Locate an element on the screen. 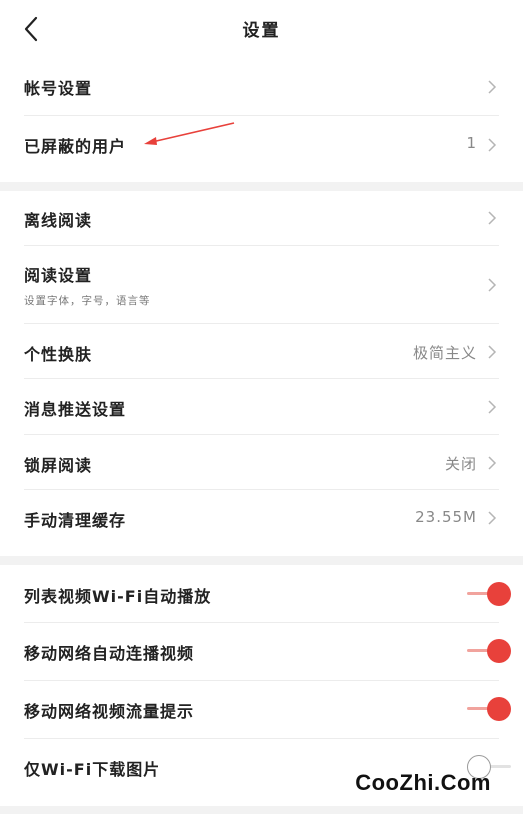 The width and height of the screenshot is (523, 814). wifi-autoplay-toggle is located at coordinates (489, 594).